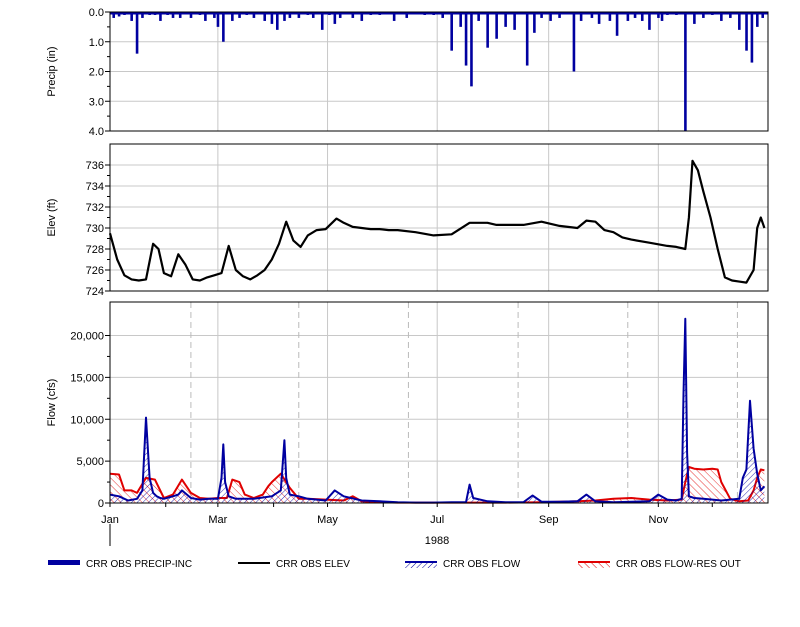 Image resolution: width=800 pixels, height=627 pixels. Describe the element at coordinates (95, 166) in the screenshot. I see `y-tick-label: 736` at that location.